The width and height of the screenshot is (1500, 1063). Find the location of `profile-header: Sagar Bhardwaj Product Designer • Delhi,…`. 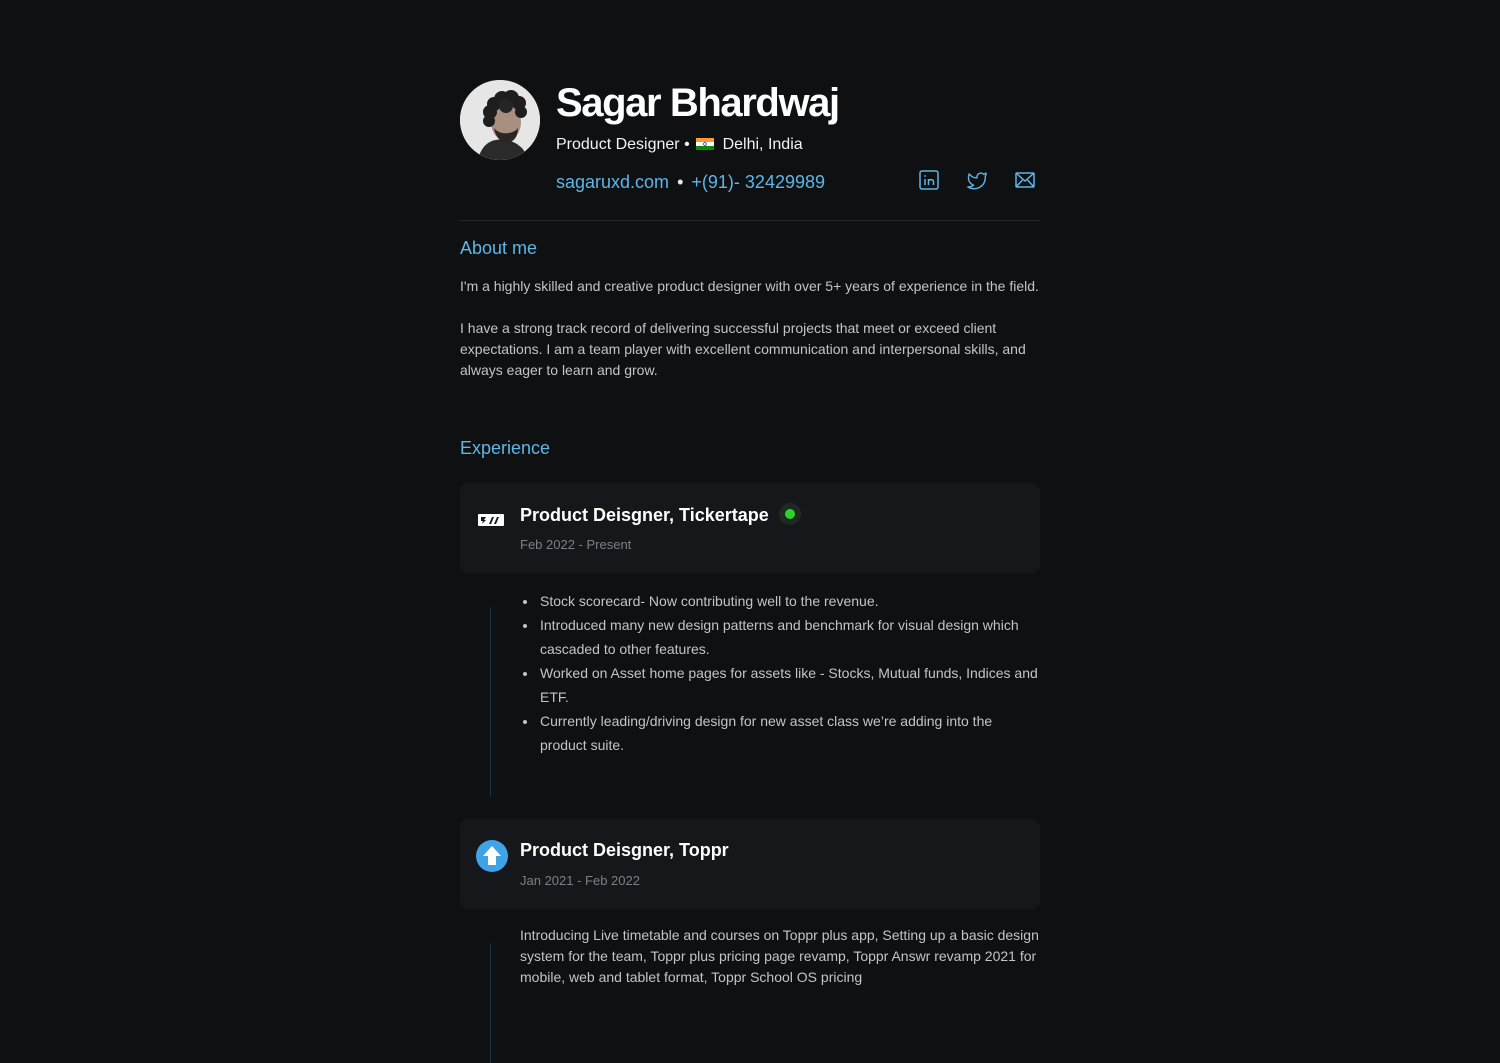

profile-header: Sagar Bhardwaj Product Designer • Delhi,… is located at coordinates (750, 150).